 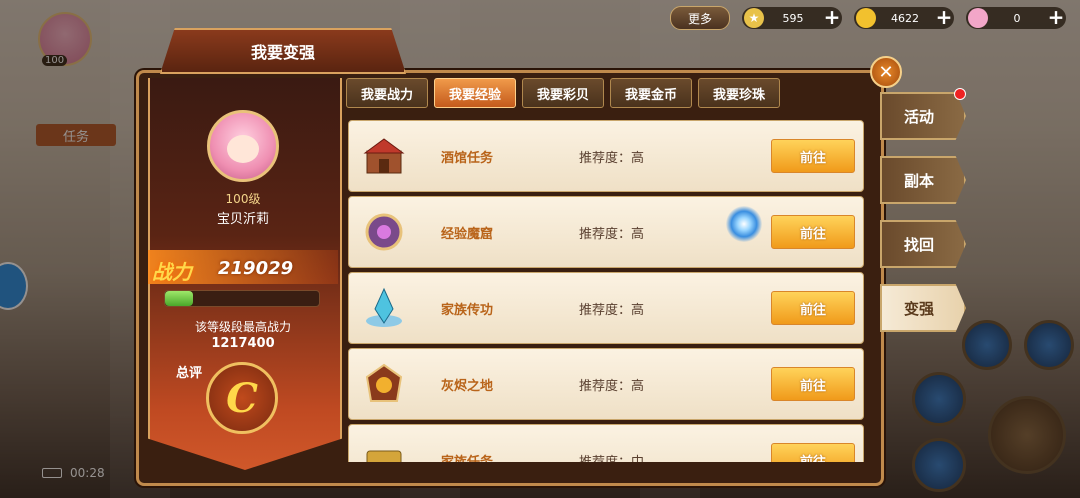 I want to click on resource-value: 4622, so click(x=905, y=18).